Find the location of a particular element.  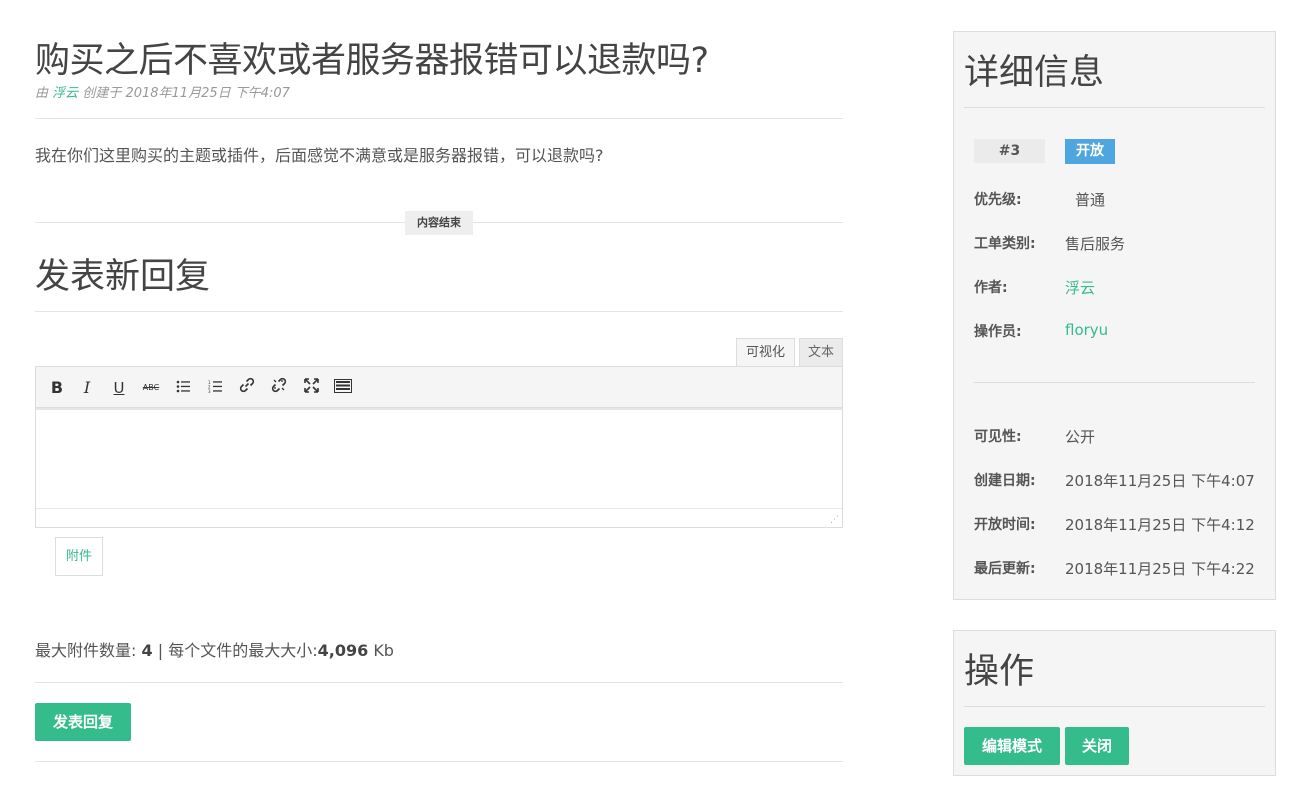

ticket-author-link: 浮云 is located at coordinates (65, 93).